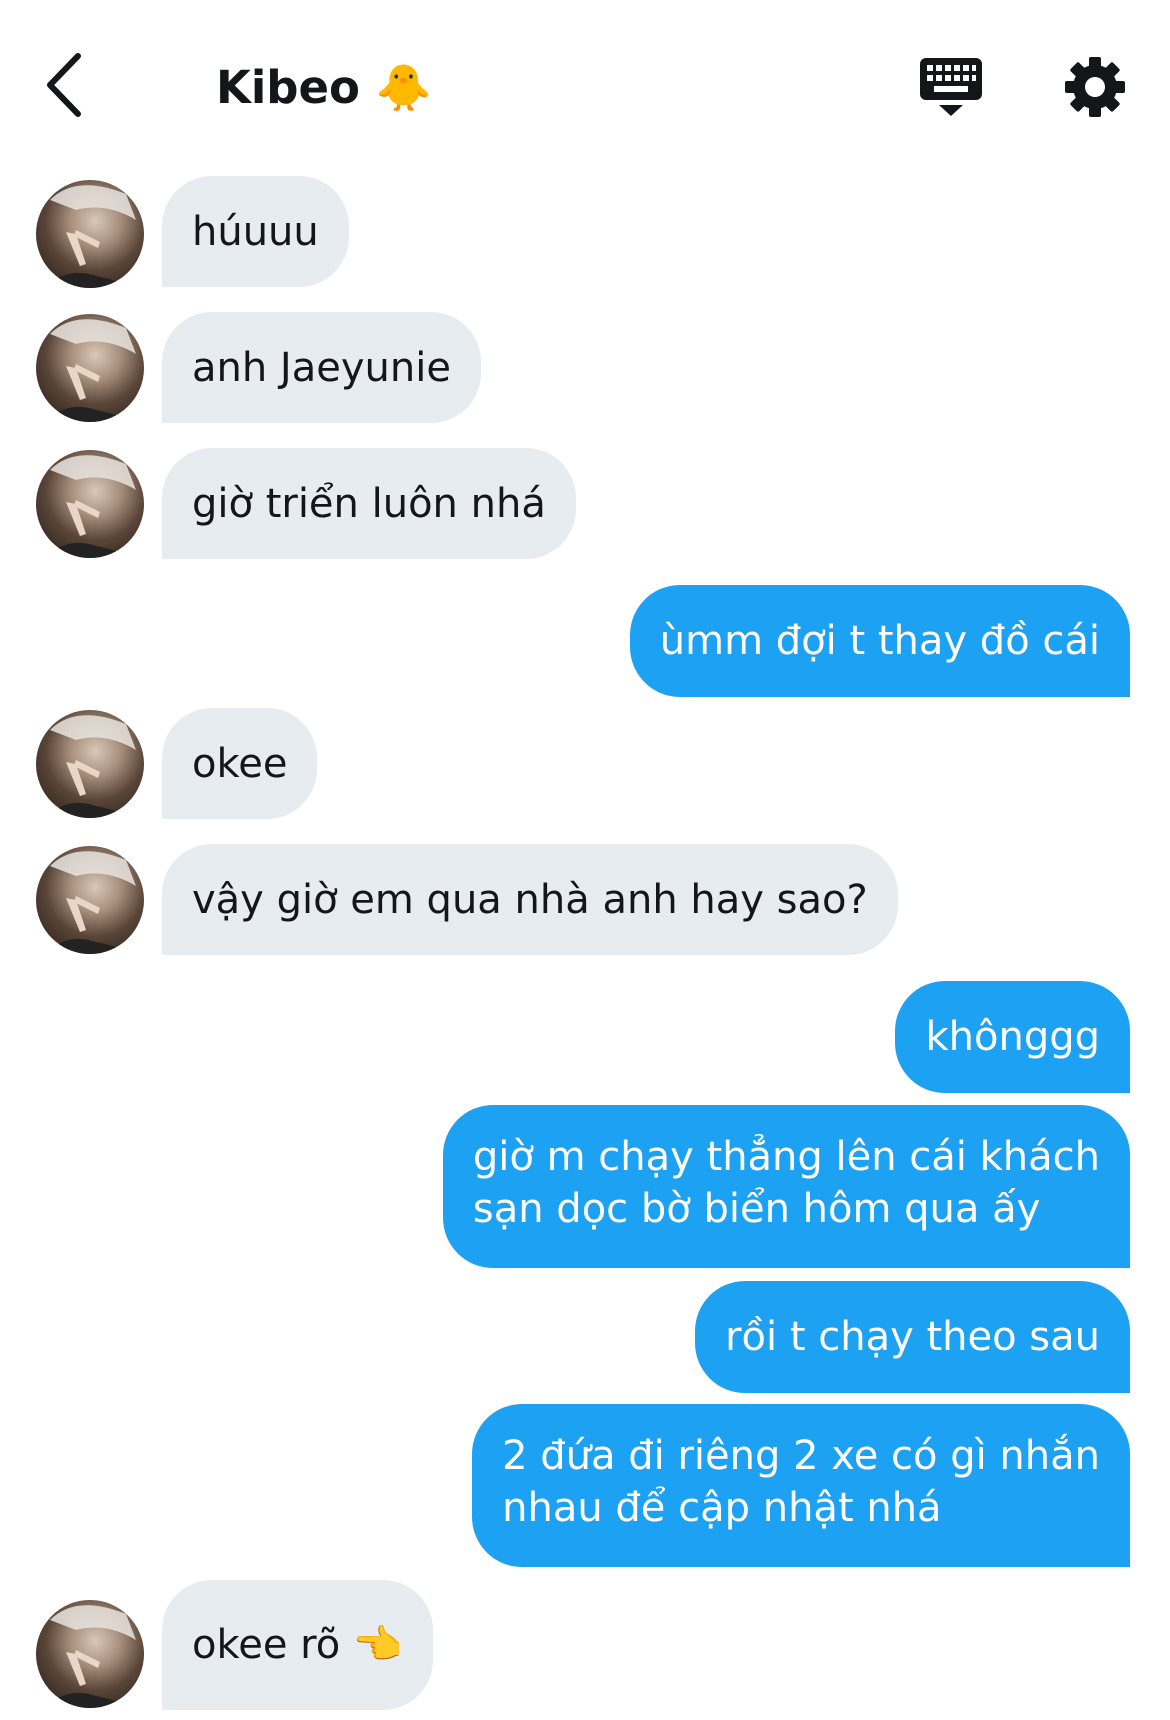 This screenshot has width=1170, height=1720. I want to click on message-line: 2 đứa đi riêng 2 xe có gì nhắn, so click(801, 1456).